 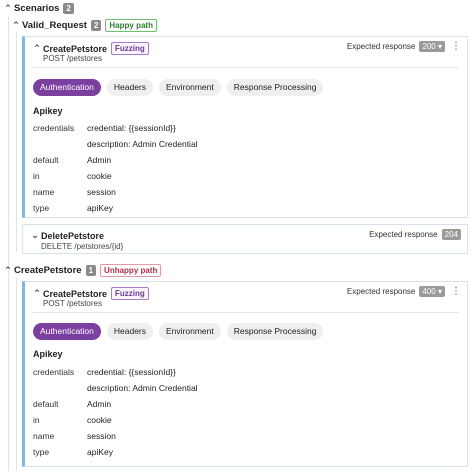 I want to click on happy-path-tag: Happy path, so click(x=131, y=25).